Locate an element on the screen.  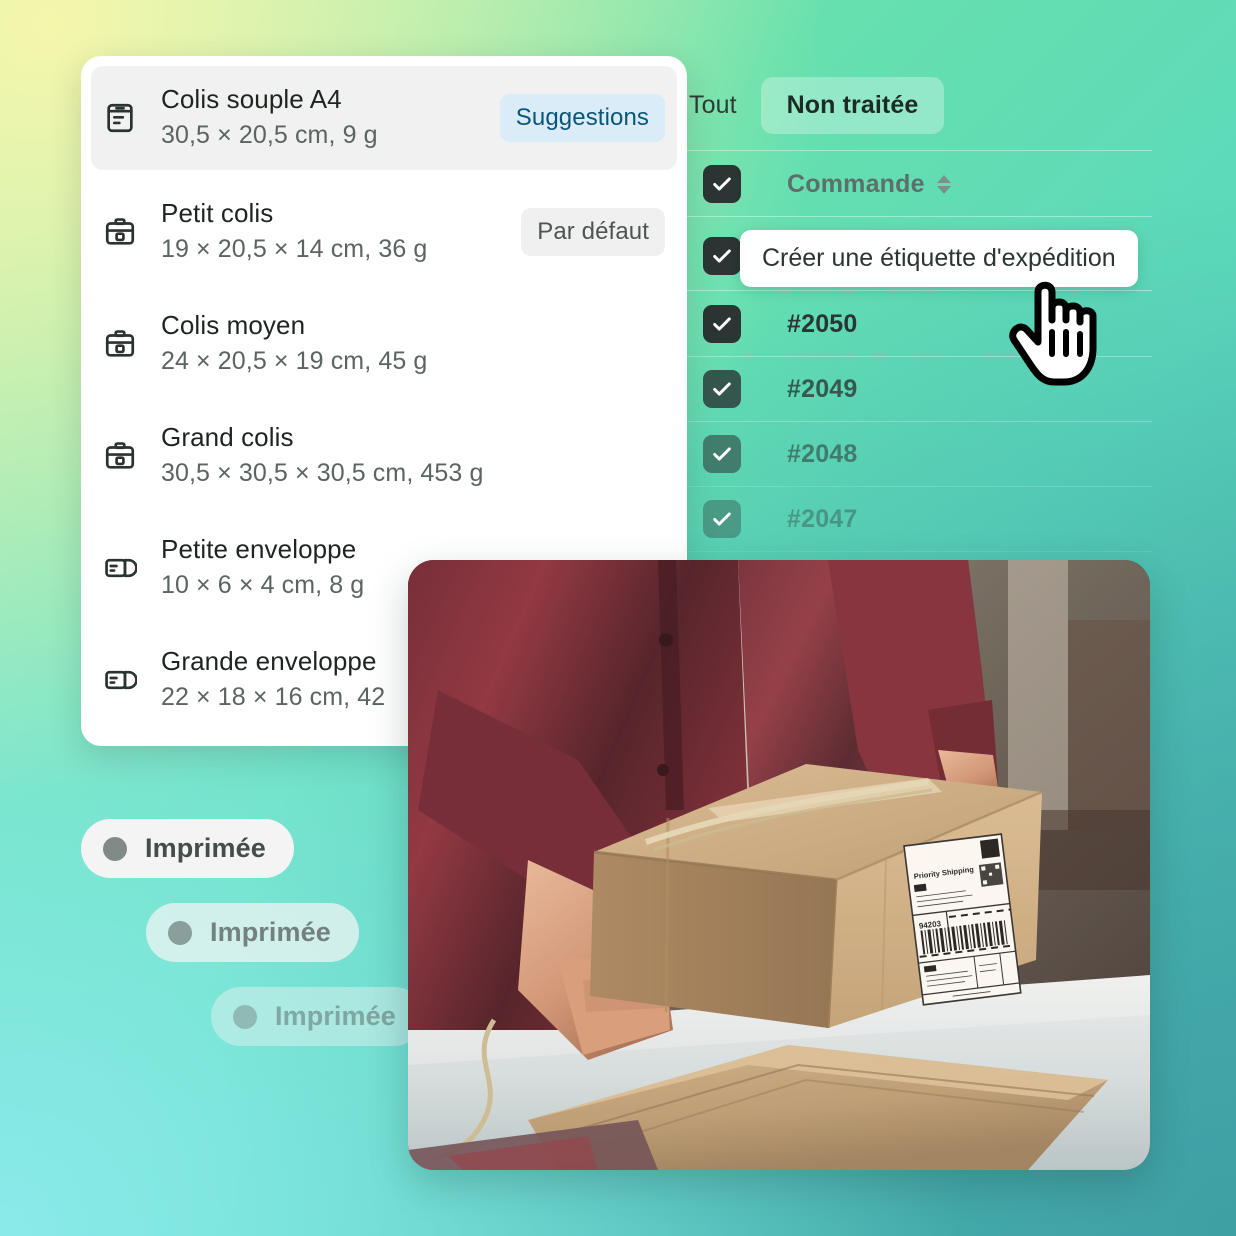
order-id: #2047 is located at coordinates (822, 518).